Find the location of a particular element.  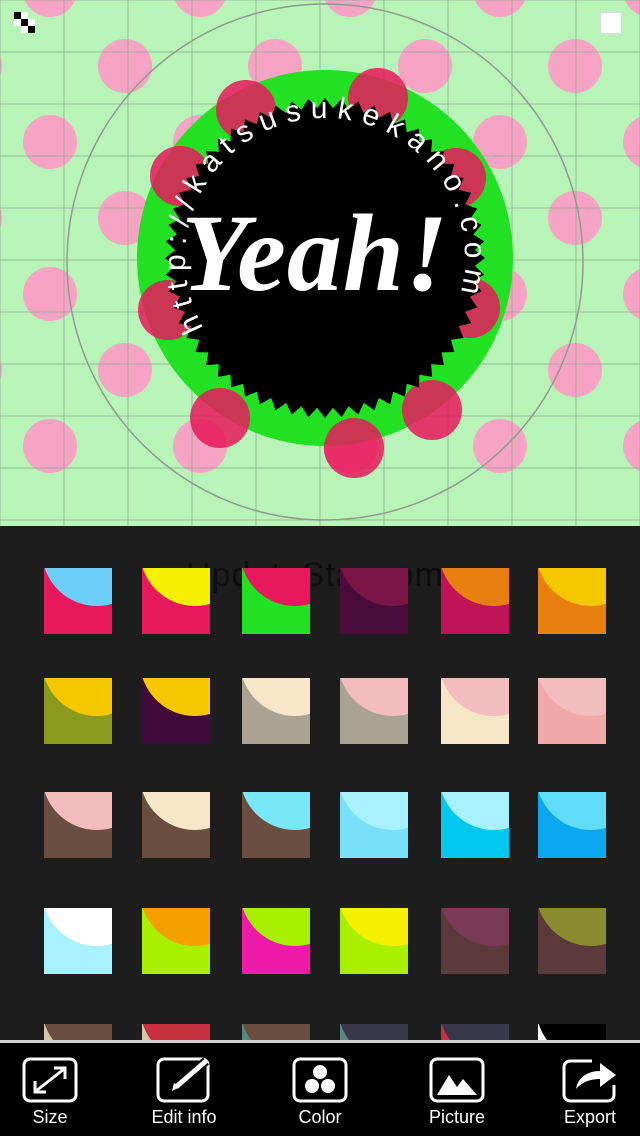

picture-button: Picture is located at coordinates (457, 1096).